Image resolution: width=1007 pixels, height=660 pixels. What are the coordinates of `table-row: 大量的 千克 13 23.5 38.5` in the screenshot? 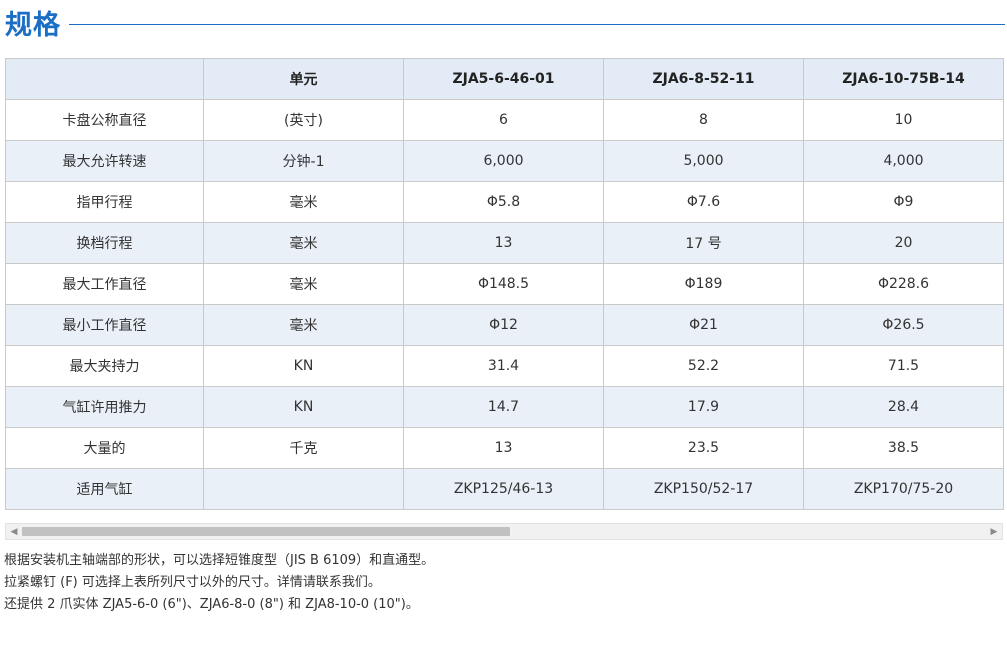 It's located at (504, 448).